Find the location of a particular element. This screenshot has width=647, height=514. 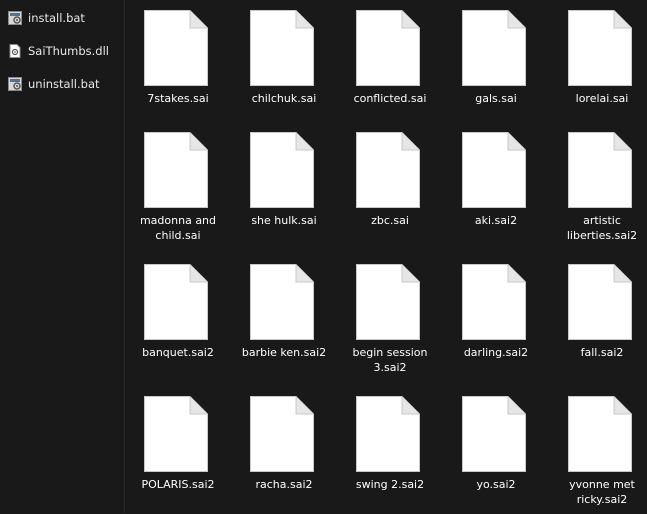

file-tile: she hulk.sai is located at coordinates (284, 186).